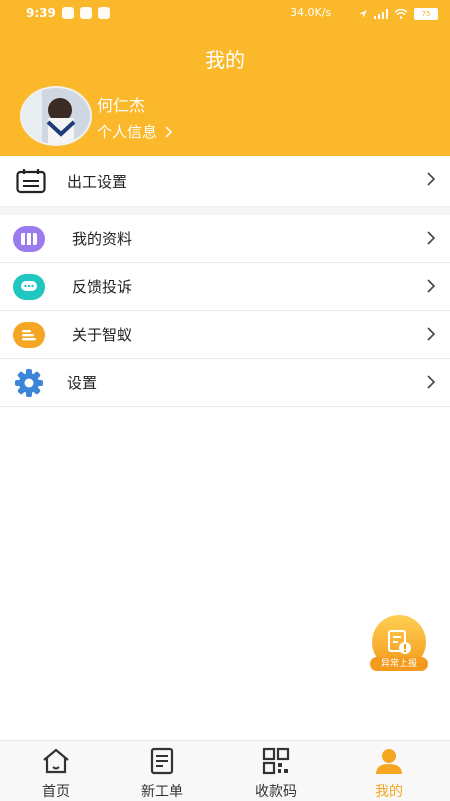 Image resolution: width=450 pixels, height=801 pixels. I want to click on home-icon, so click(56, 761).